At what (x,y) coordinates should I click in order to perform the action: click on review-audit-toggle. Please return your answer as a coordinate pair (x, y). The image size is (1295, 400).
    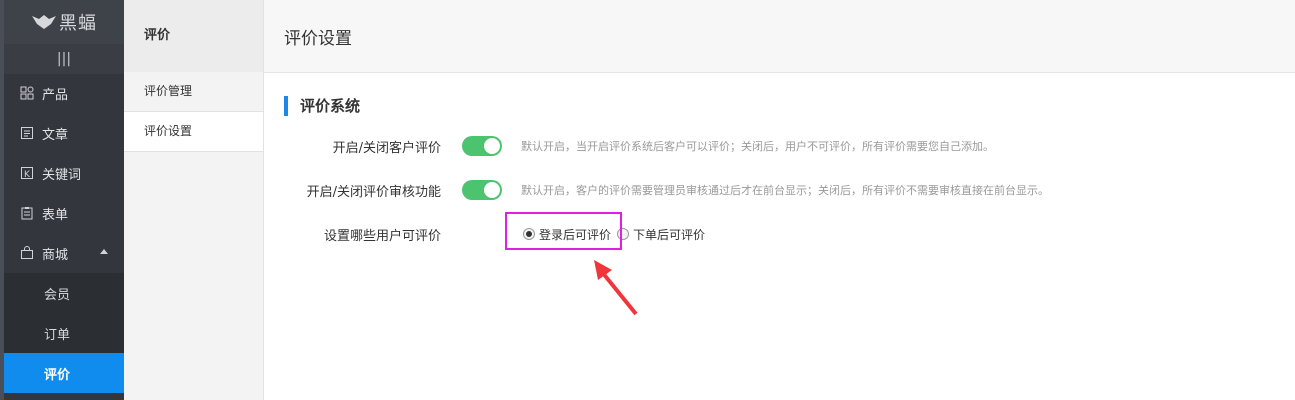
    Looking at the image, I should click on (482, 190).